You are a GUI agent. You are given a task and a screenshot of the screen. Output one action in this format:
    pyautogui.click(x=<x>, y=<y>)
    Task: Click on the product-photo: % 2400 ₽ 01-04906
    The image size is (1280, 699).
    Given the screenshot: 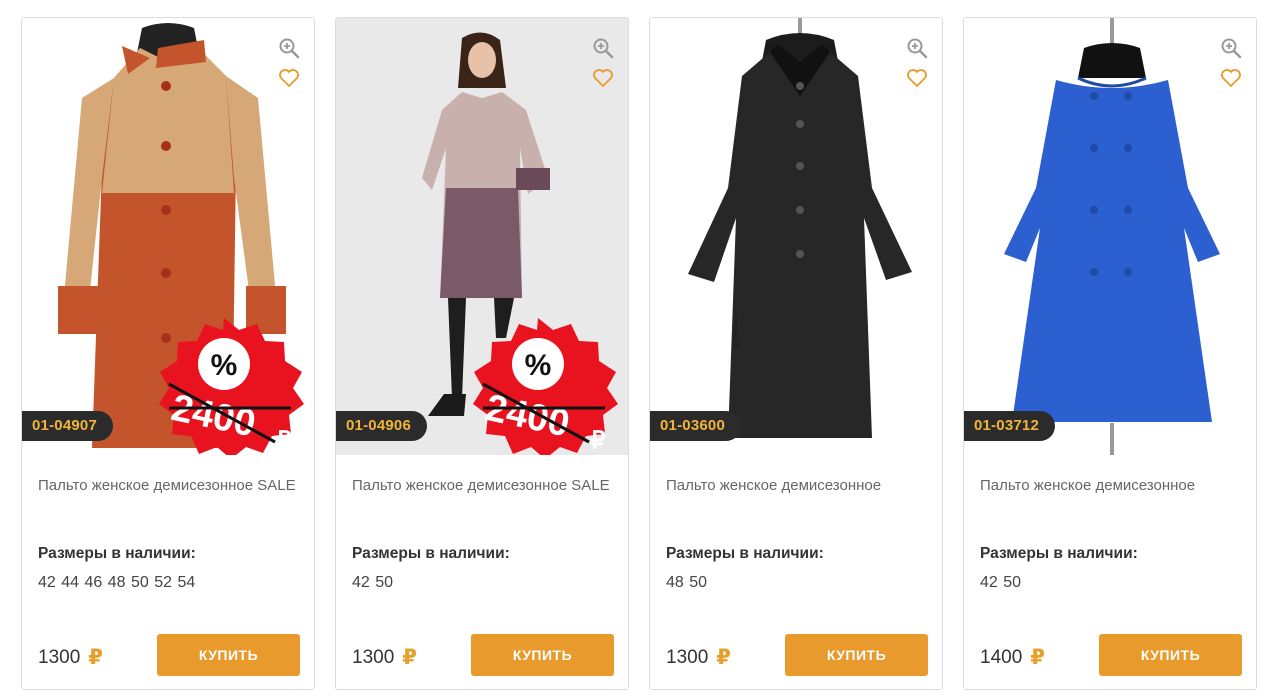 What is the action you would take?
    pyautogui.click(x=482, y=236)
    